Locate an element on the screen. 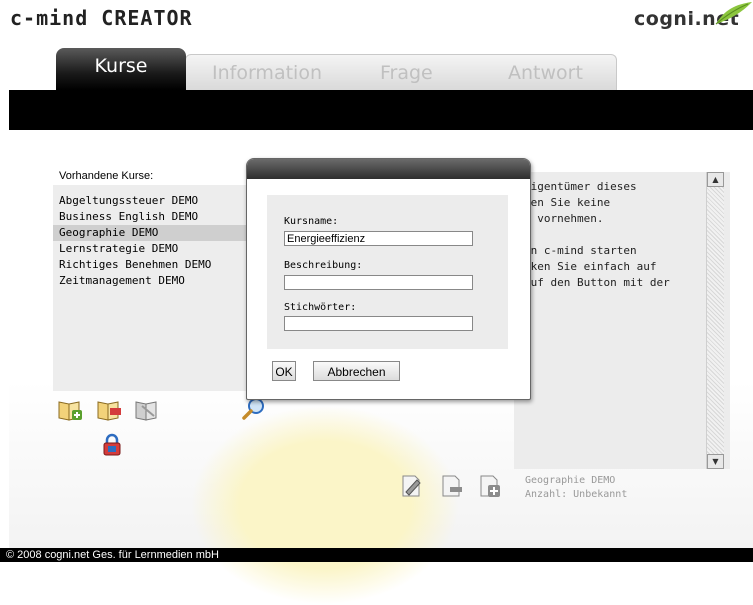 The height and width of the screenshot is (605, 753). course-item: Business English DEMO is located at coordinates (128, 217).